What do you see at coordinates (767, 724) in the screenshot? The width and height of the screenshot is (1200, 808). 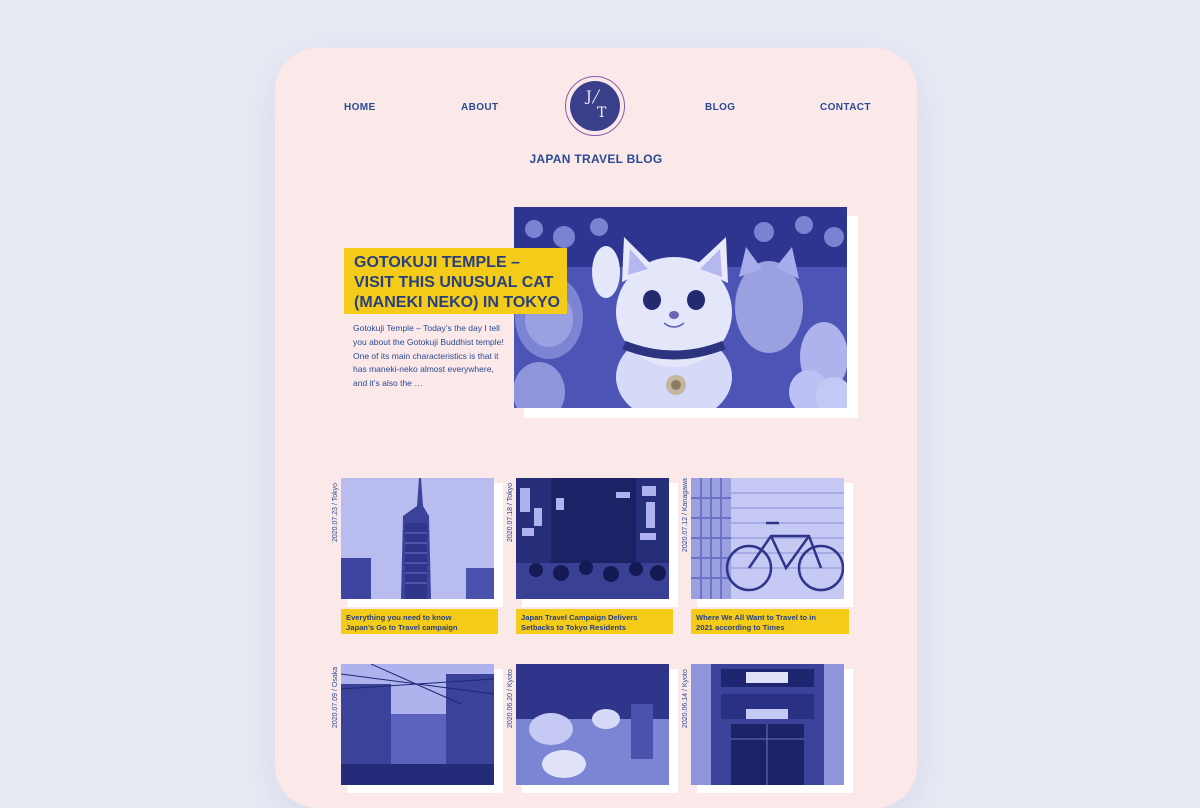 I see `kyoto-shop-photo` at bounding box center [767, 724].